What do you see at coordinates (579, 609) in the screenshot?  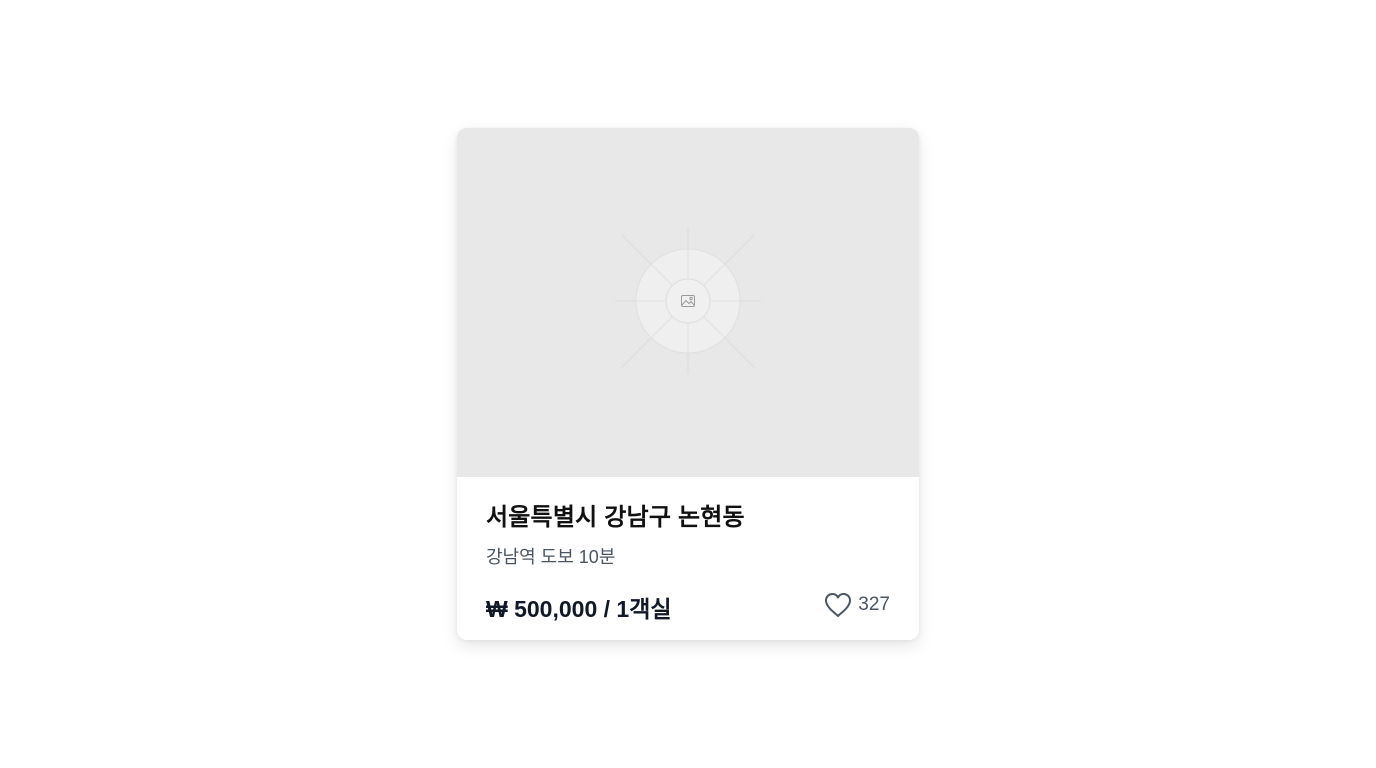 I see `listing-price: ₩ 500,000 / 1객실` at bounding box center [579, 609].